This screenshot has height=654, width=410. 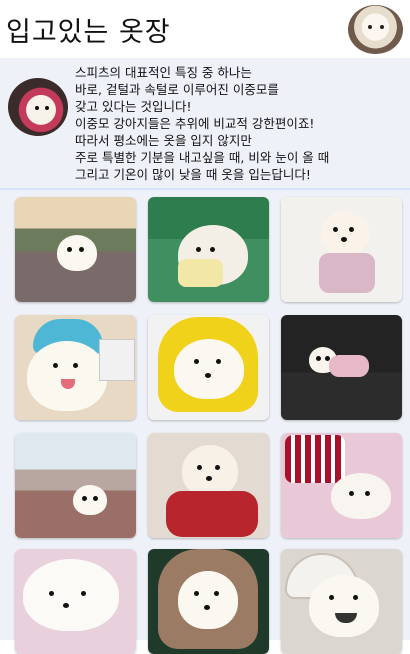 I want to click on photo-dog-lying-close, so click(x=75, y=601).